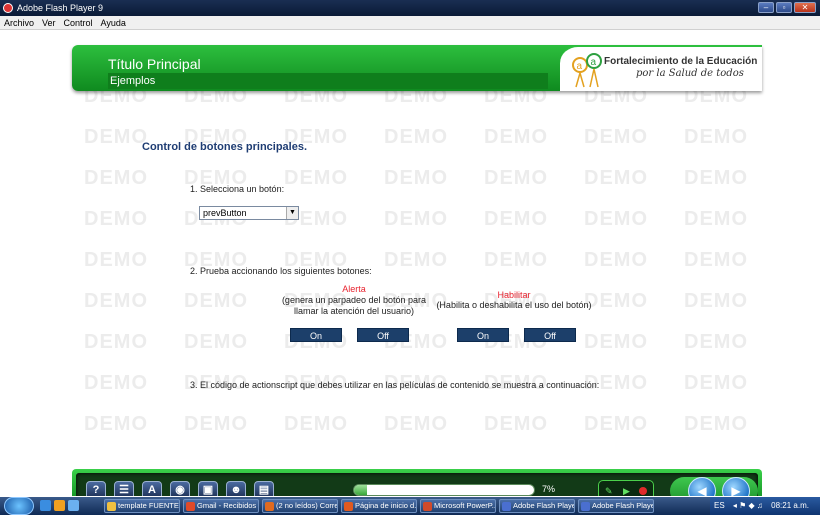 This screenshot has height=515, width=820. I want to click on play-icon: ▶, so click(626, 491).